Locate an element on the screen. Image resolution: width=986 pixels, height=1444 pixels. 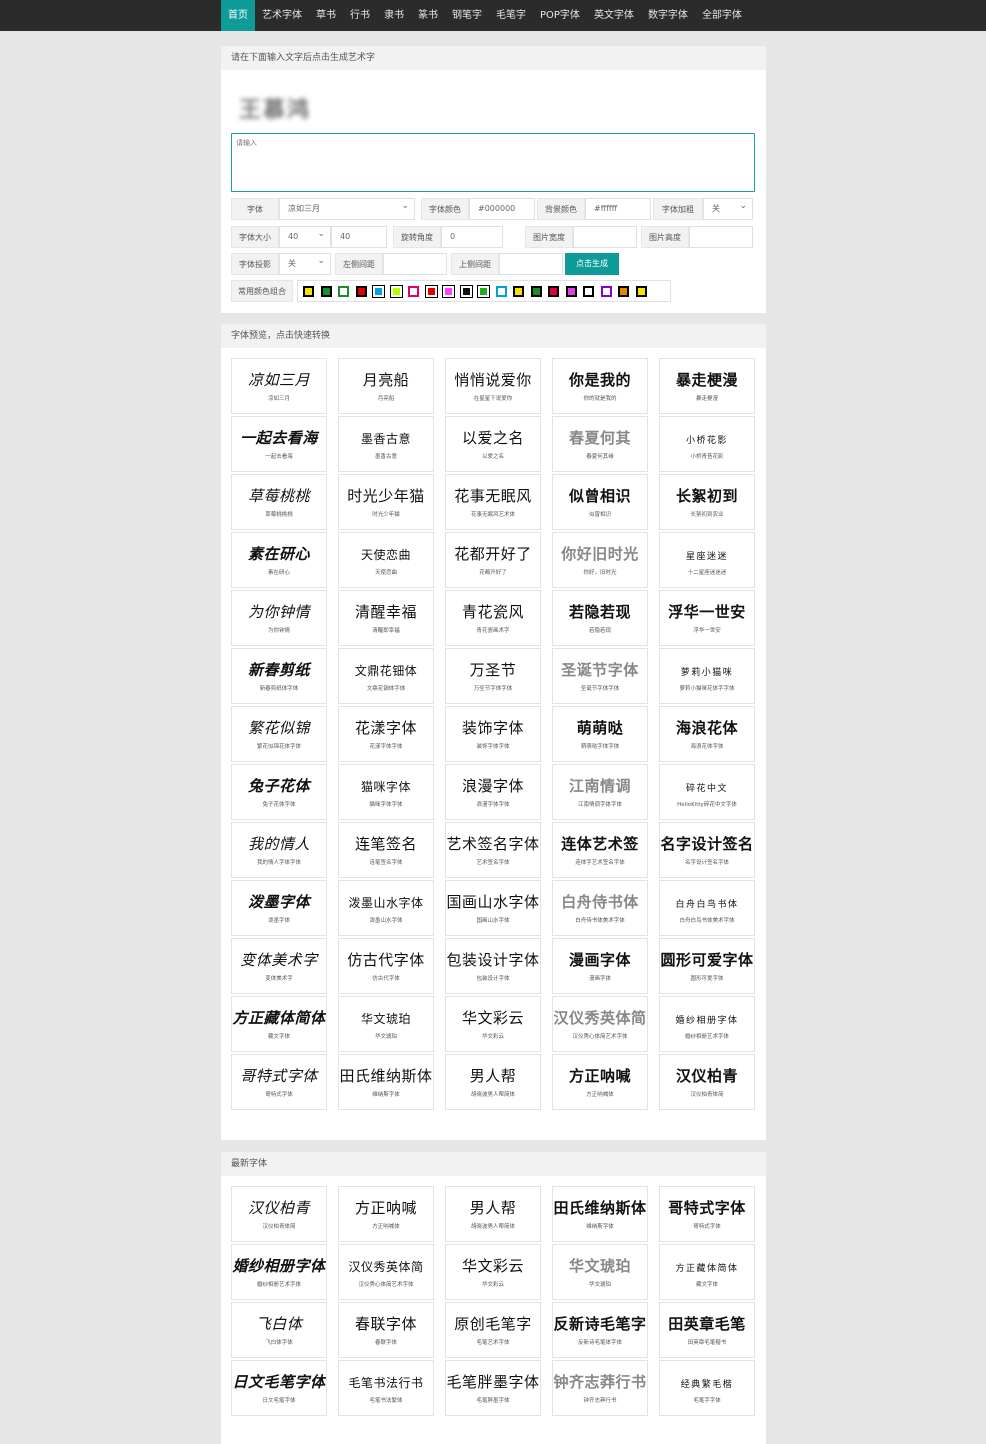
font-card: 毛笔书法行书 毛笔书法繁体 is located at coordinates (386, 1388).